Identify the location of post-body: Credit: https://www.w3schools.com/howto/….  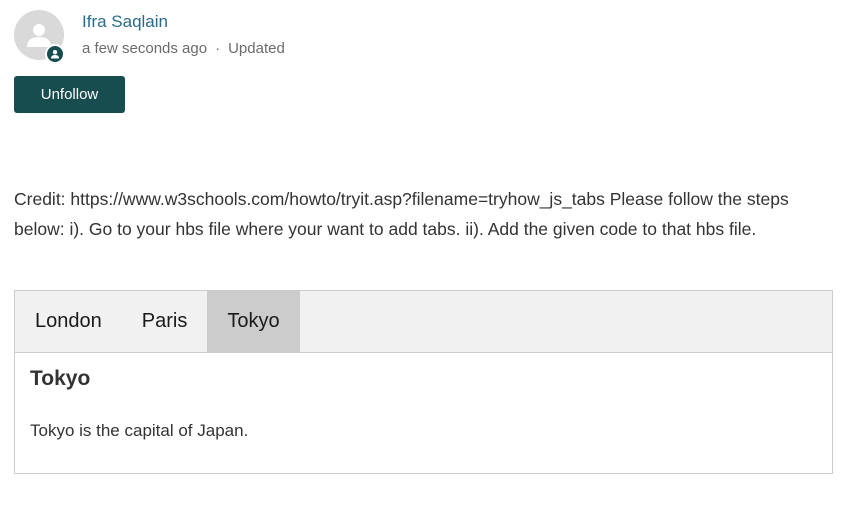
(401, 214).